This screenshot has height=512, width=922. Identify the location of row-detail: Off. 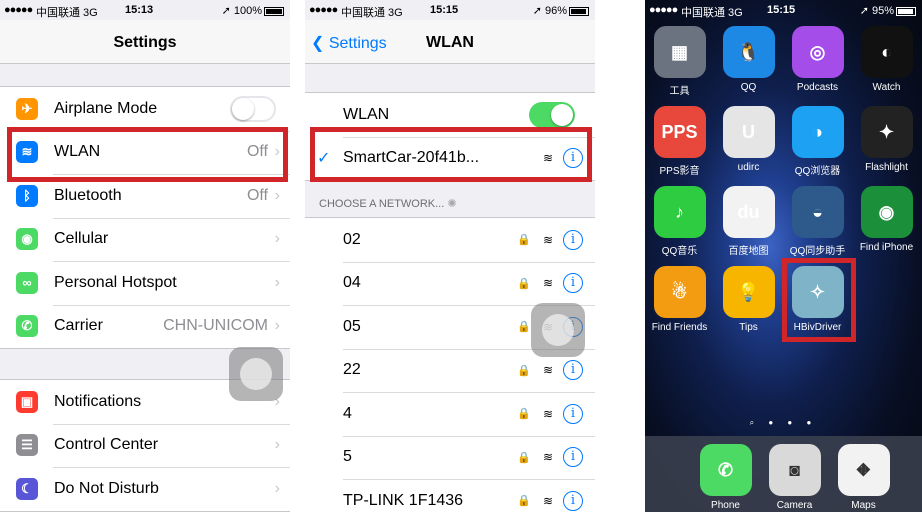
(257, 195).